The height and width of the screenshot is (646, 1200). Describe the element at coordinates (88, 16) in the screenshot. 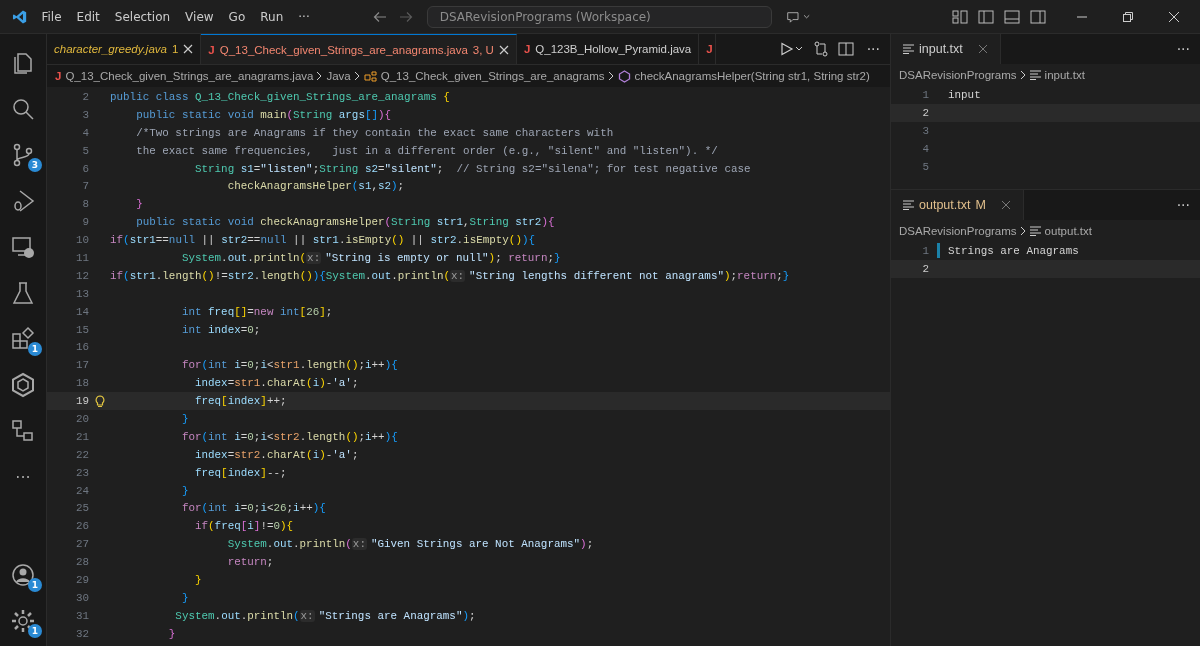

I see `menu-item: Edit` at that location.